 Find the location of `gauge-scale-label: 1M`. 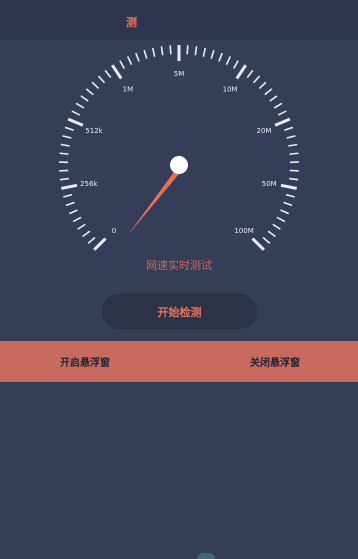

gauge-scale-label: 1M is located at coordinates (128, 90).